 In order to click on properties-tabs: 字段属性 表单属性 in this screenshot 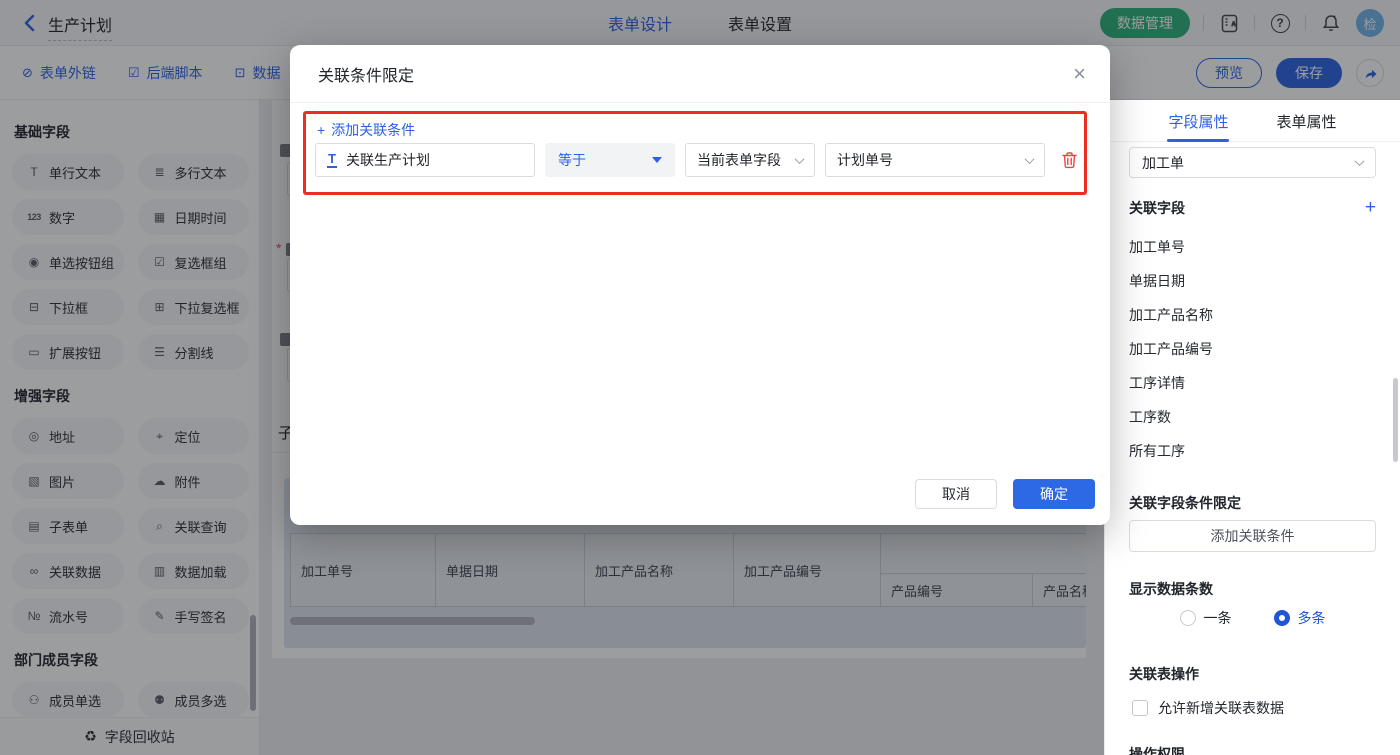, I will do `click(1252, 121)`.